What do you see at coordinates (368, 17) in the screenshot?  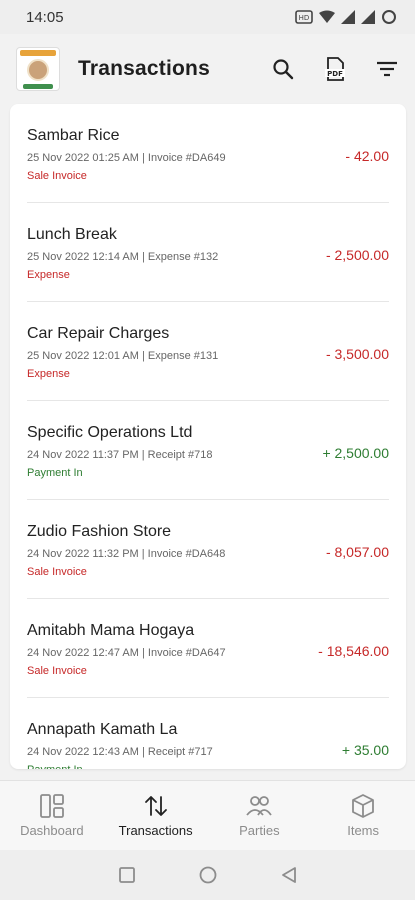 I see `signal-2-icon` at bounding box center [368, 17].